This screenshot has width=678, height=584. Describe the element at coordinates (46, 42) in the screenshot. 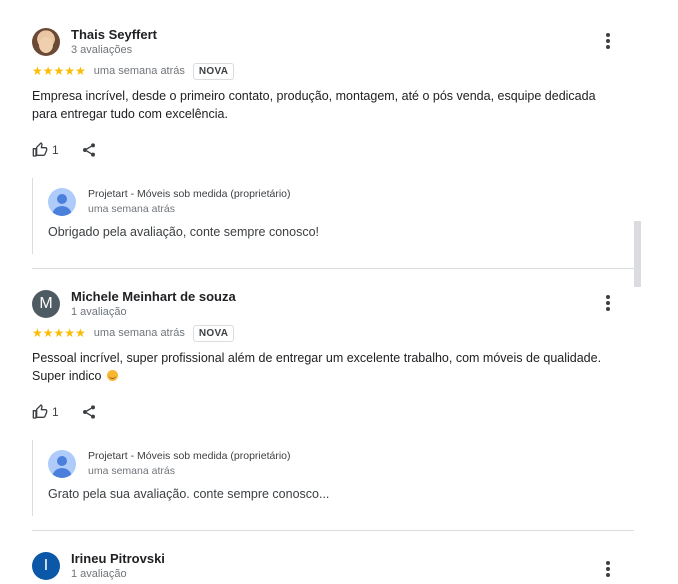

I see `avatar` at that location.